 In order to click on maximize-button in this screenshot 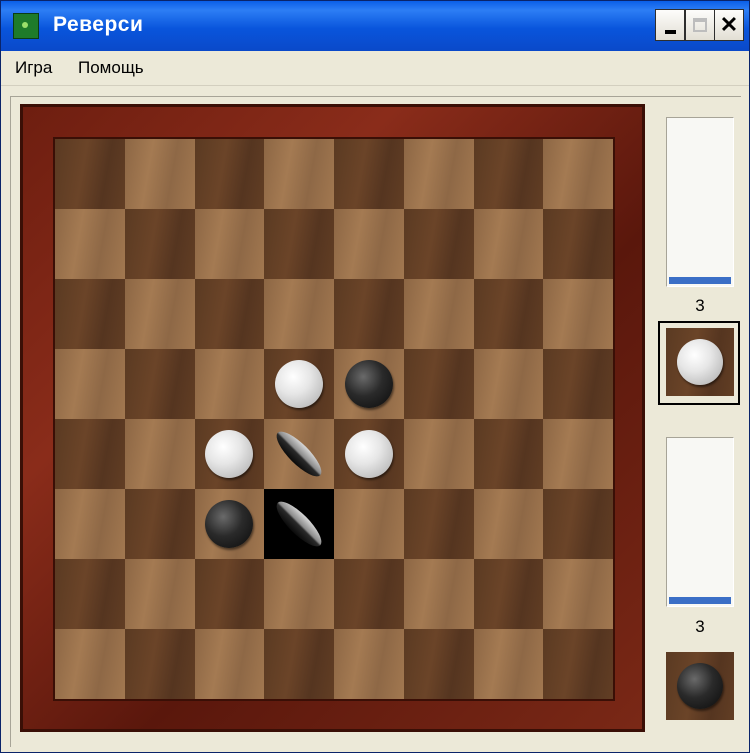, I will do `click(700, 25)`.